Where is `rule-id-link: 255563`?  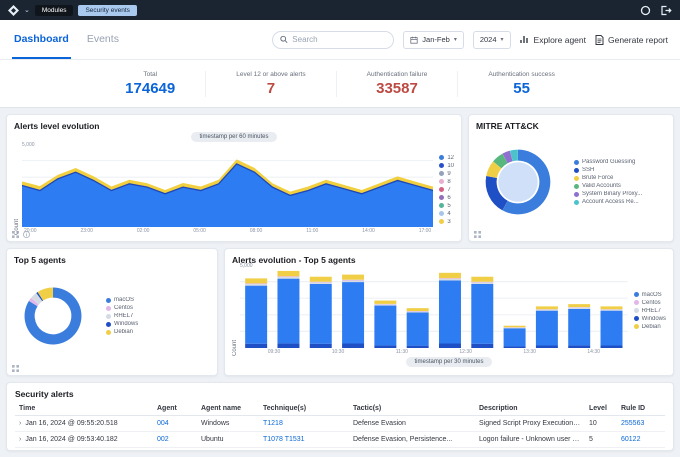 rule-id-link: 255563 is located at coordinates (632, 423).